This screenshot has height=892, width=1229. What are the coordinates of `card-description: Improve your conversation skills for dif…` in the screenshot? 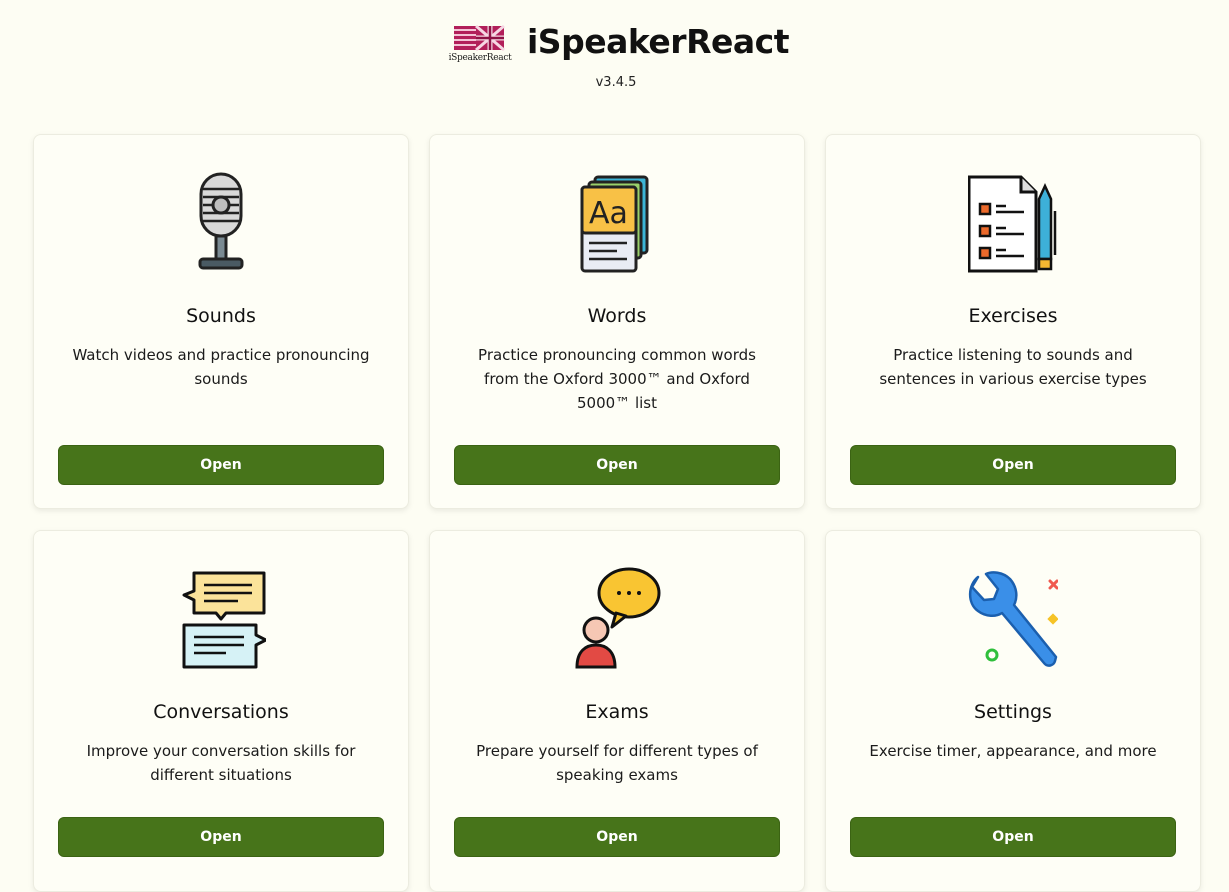 It's located at (221, 763).